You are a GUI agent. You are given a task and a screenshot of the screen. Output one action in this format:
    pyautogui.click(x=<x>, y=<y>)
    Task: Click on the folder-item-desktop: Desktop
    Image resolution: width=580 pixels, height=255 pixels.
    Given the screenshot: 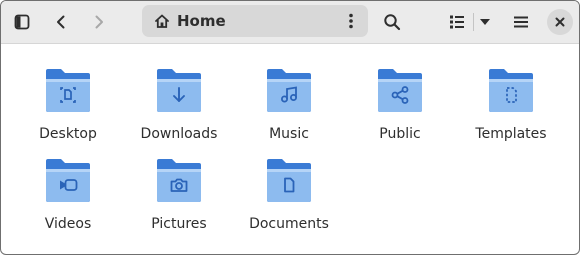 What is the action you would take?
    pyautogui.click(x=68, y=108)
    